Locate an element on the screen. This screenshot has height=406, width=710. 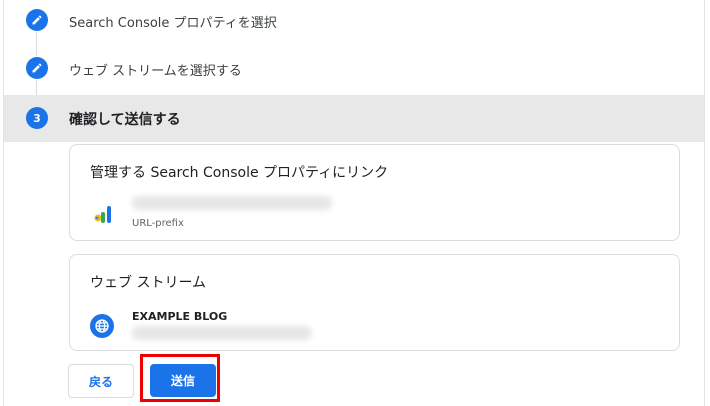
step-label: Search Console プロパティを選択 is located at coordinates (173, 23).